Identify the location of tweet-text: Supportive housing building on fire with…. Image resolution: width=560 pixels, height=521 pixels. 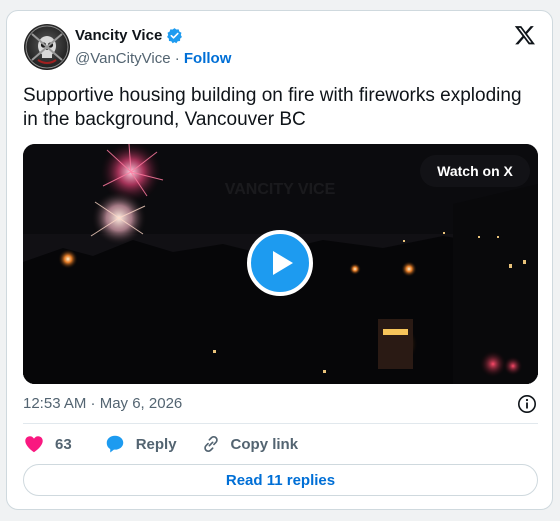
(272, 107).